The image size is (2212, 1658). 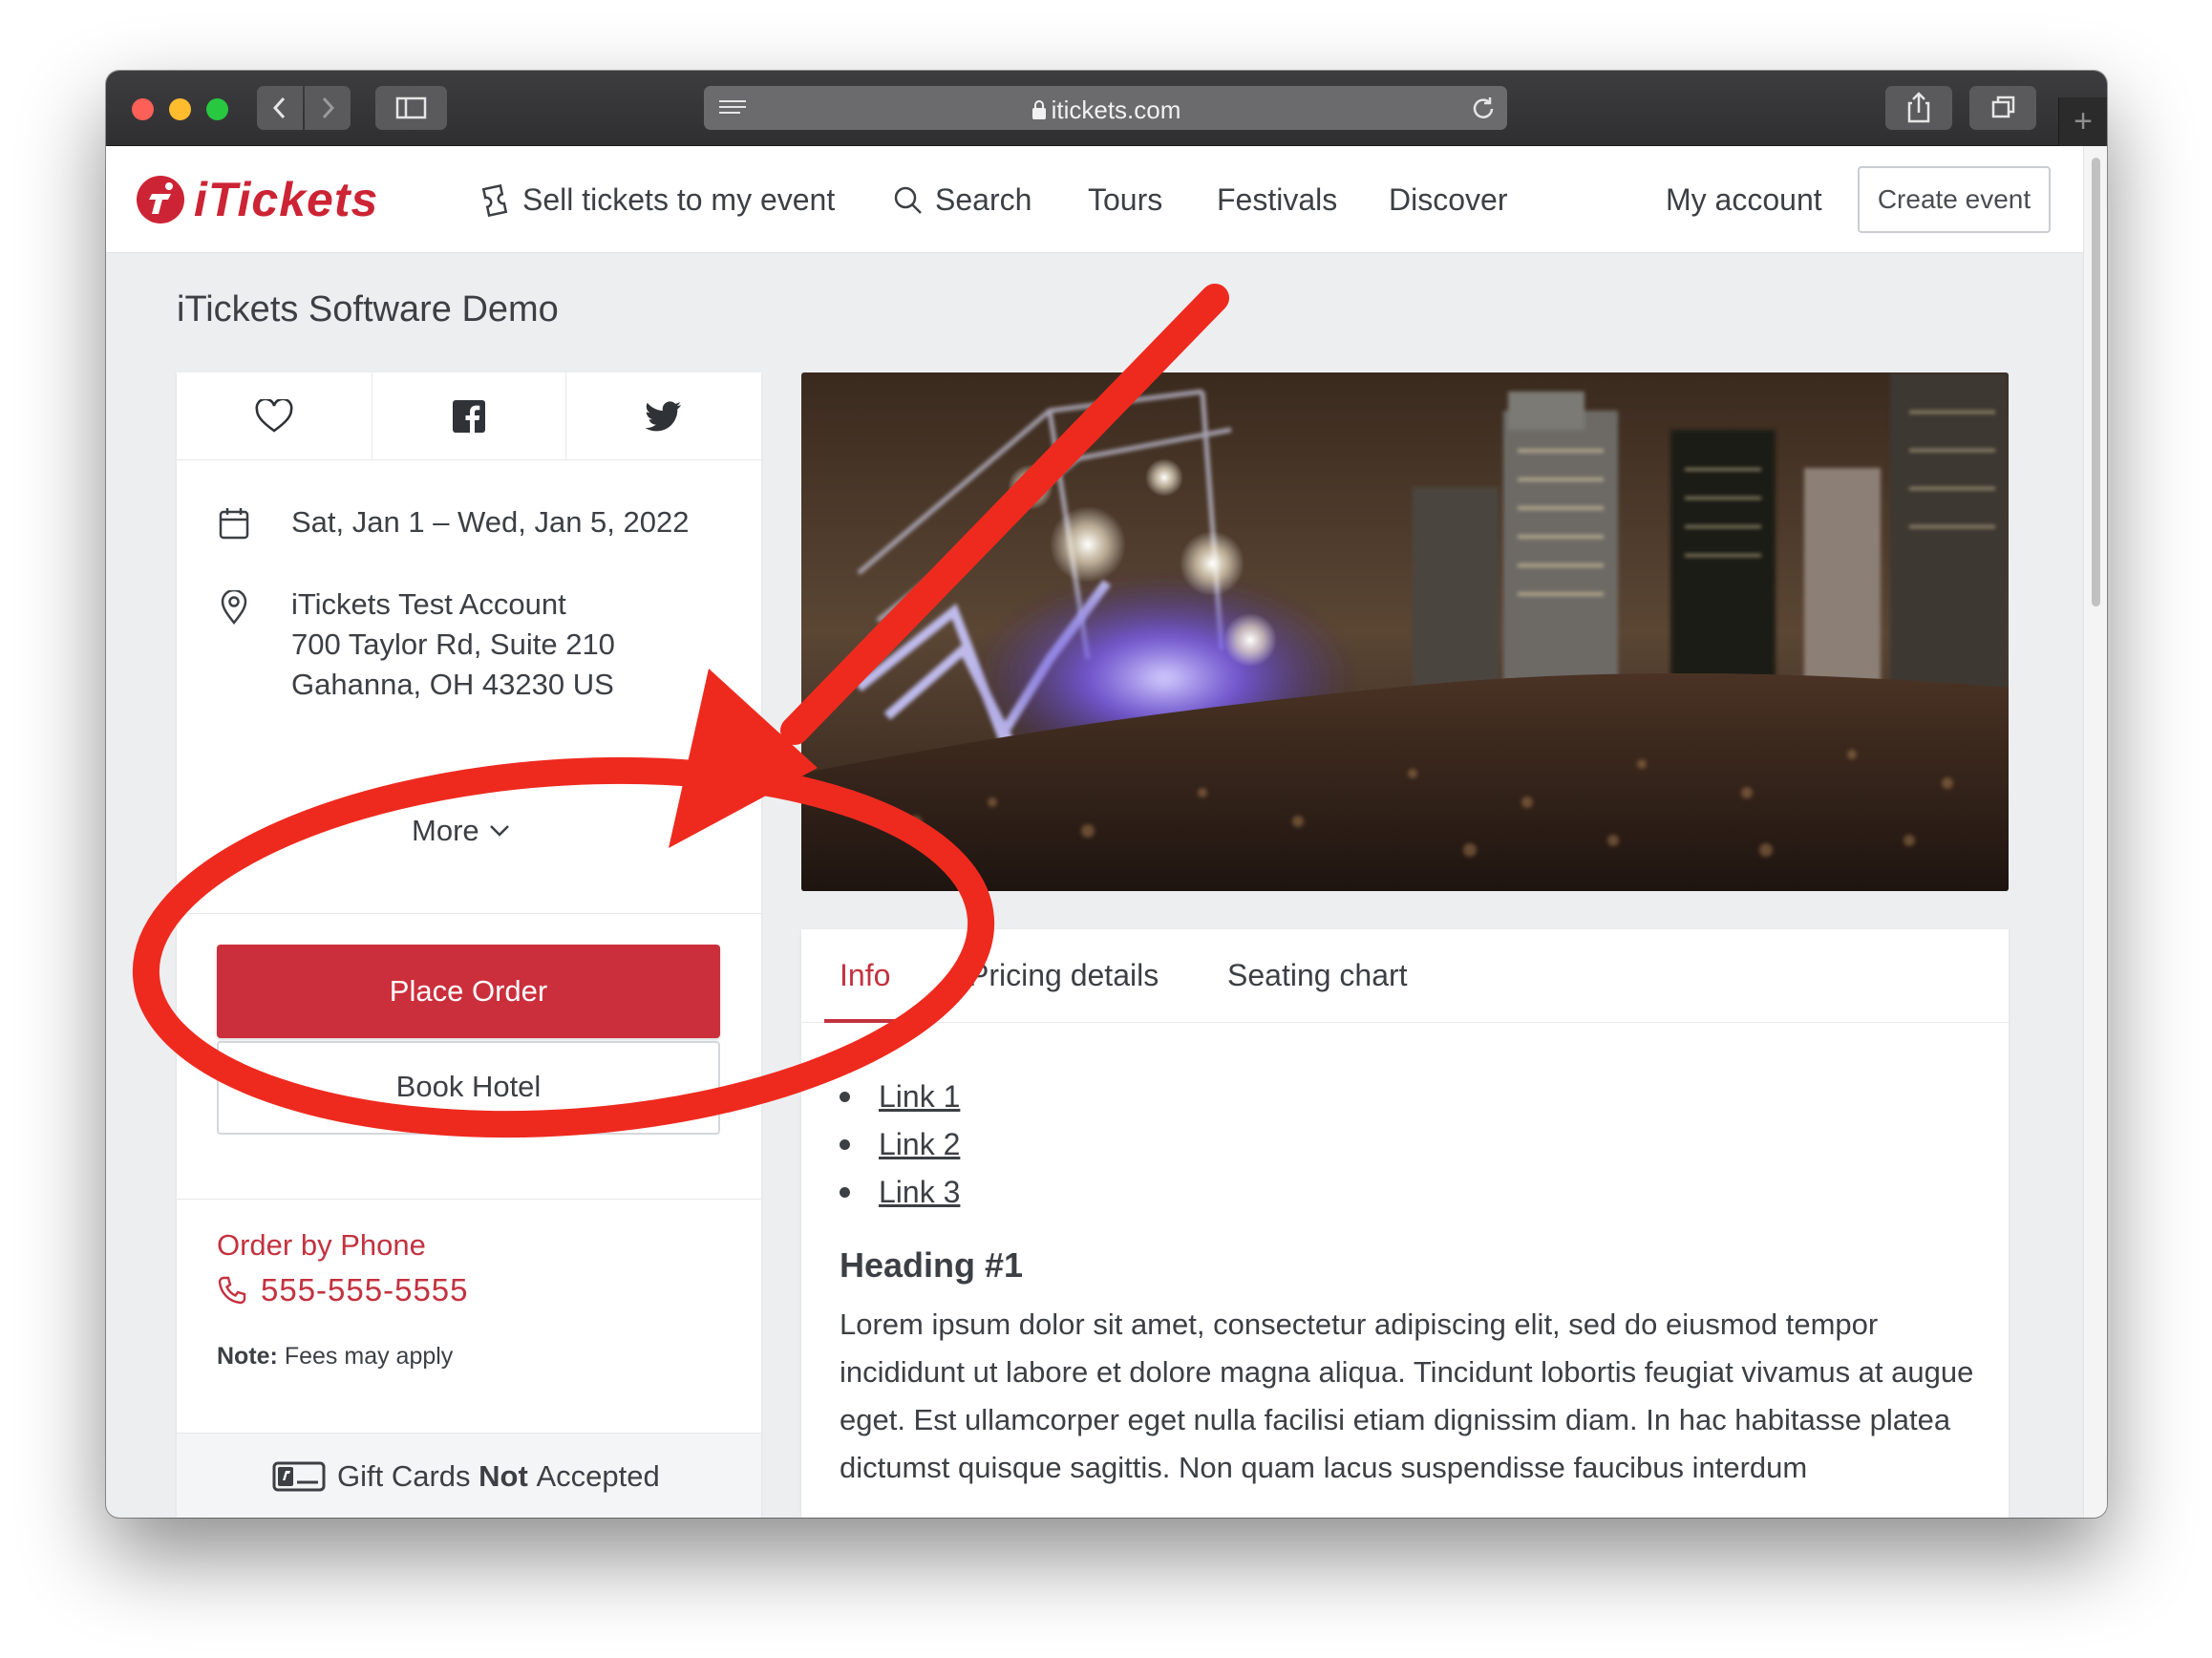 I want to click on nav-search: Search, so click(x=962, y=200).